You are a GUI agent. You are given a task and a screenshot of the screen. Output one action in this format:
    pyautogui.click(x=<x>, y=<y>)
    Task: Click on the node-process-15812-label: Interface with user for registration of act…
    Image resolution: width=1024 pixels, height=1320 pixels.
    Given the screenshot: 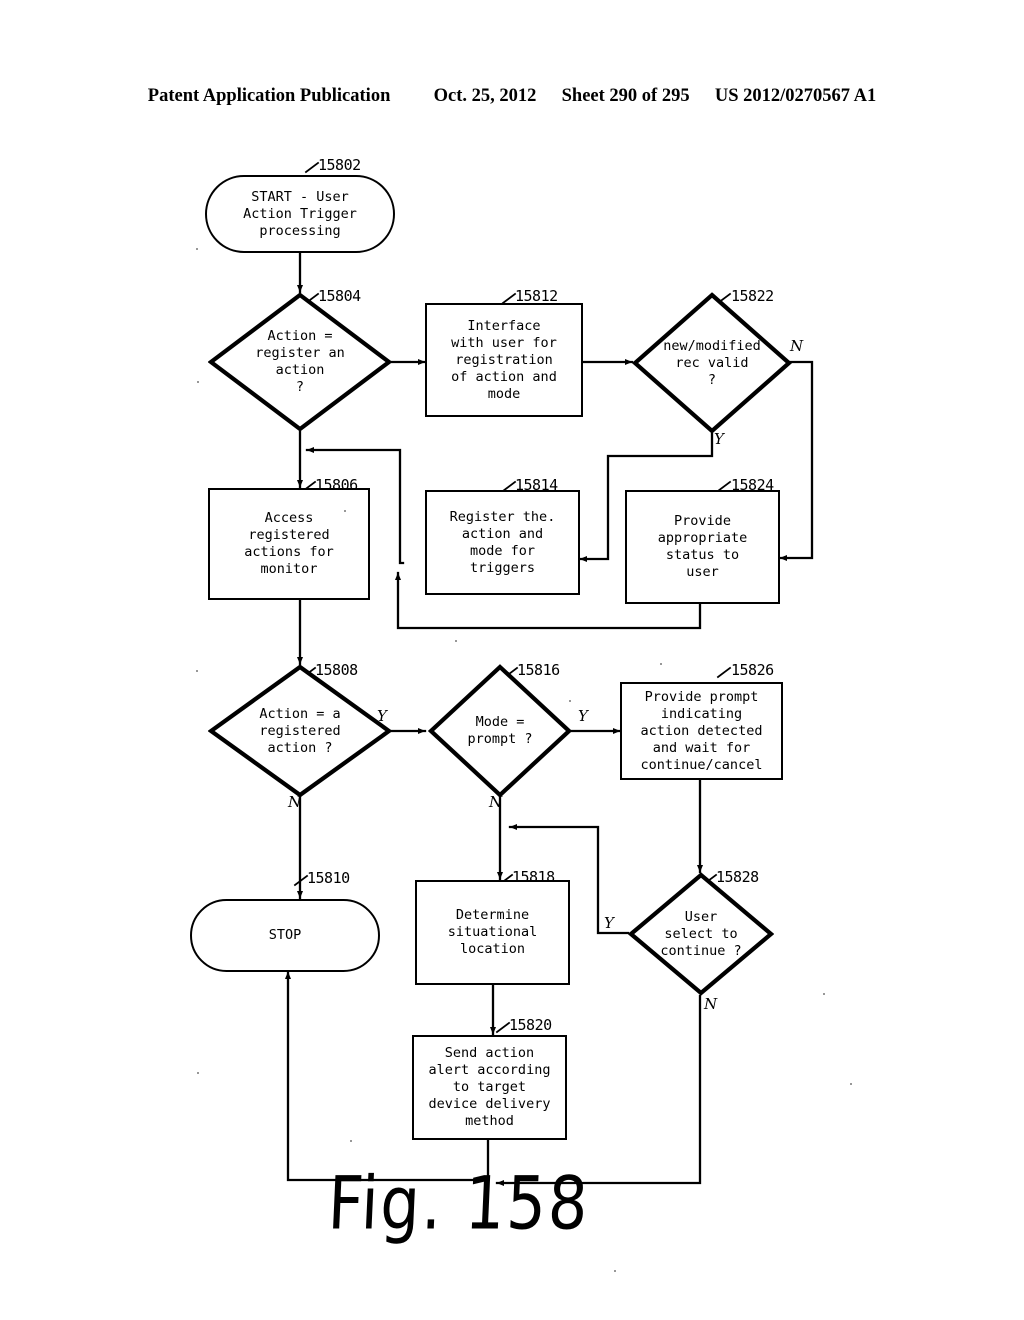 What is the action you would take?
    pyautogui.click(x=504, y=359)
    